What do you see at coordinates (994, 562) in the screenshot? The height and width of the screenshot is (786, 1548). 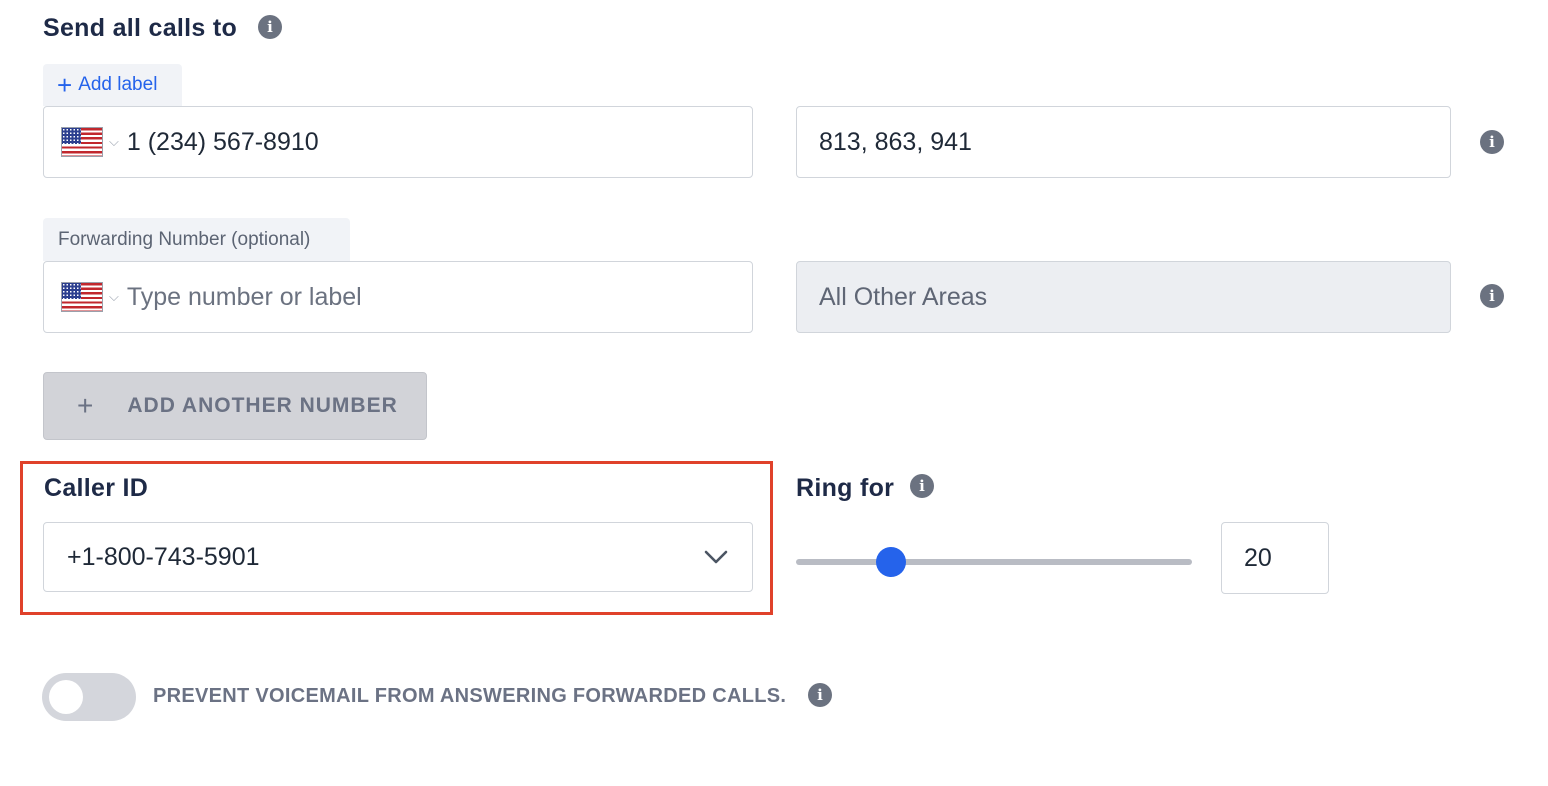 I see `ring-for-slider-track` at bounding box center [994, 562].